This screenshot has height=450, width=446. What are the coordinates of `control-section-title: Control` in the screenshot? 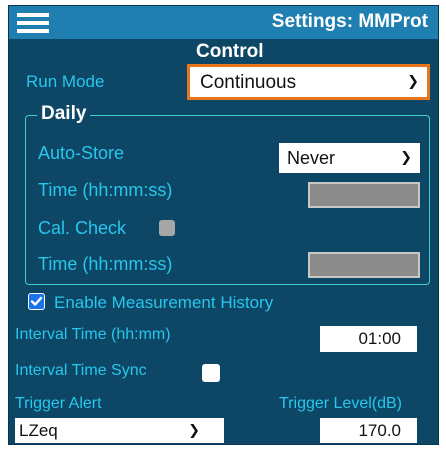 It's located at (230, 51).